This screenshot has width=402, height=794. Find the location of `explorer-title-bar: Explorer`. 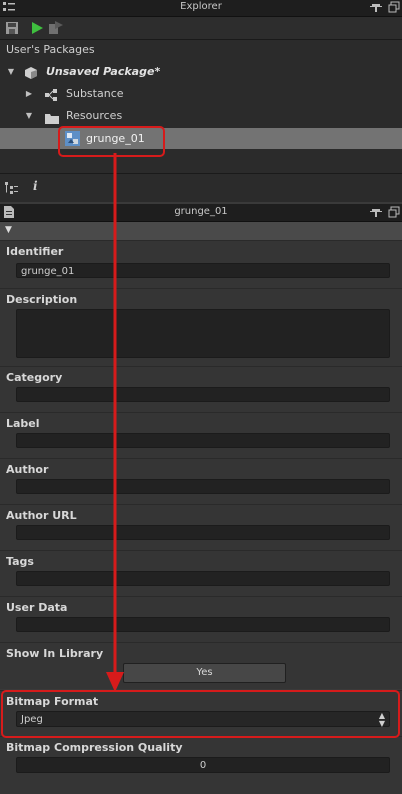

explorer-title-bar: Explorer is located at coordinates (201, 8).